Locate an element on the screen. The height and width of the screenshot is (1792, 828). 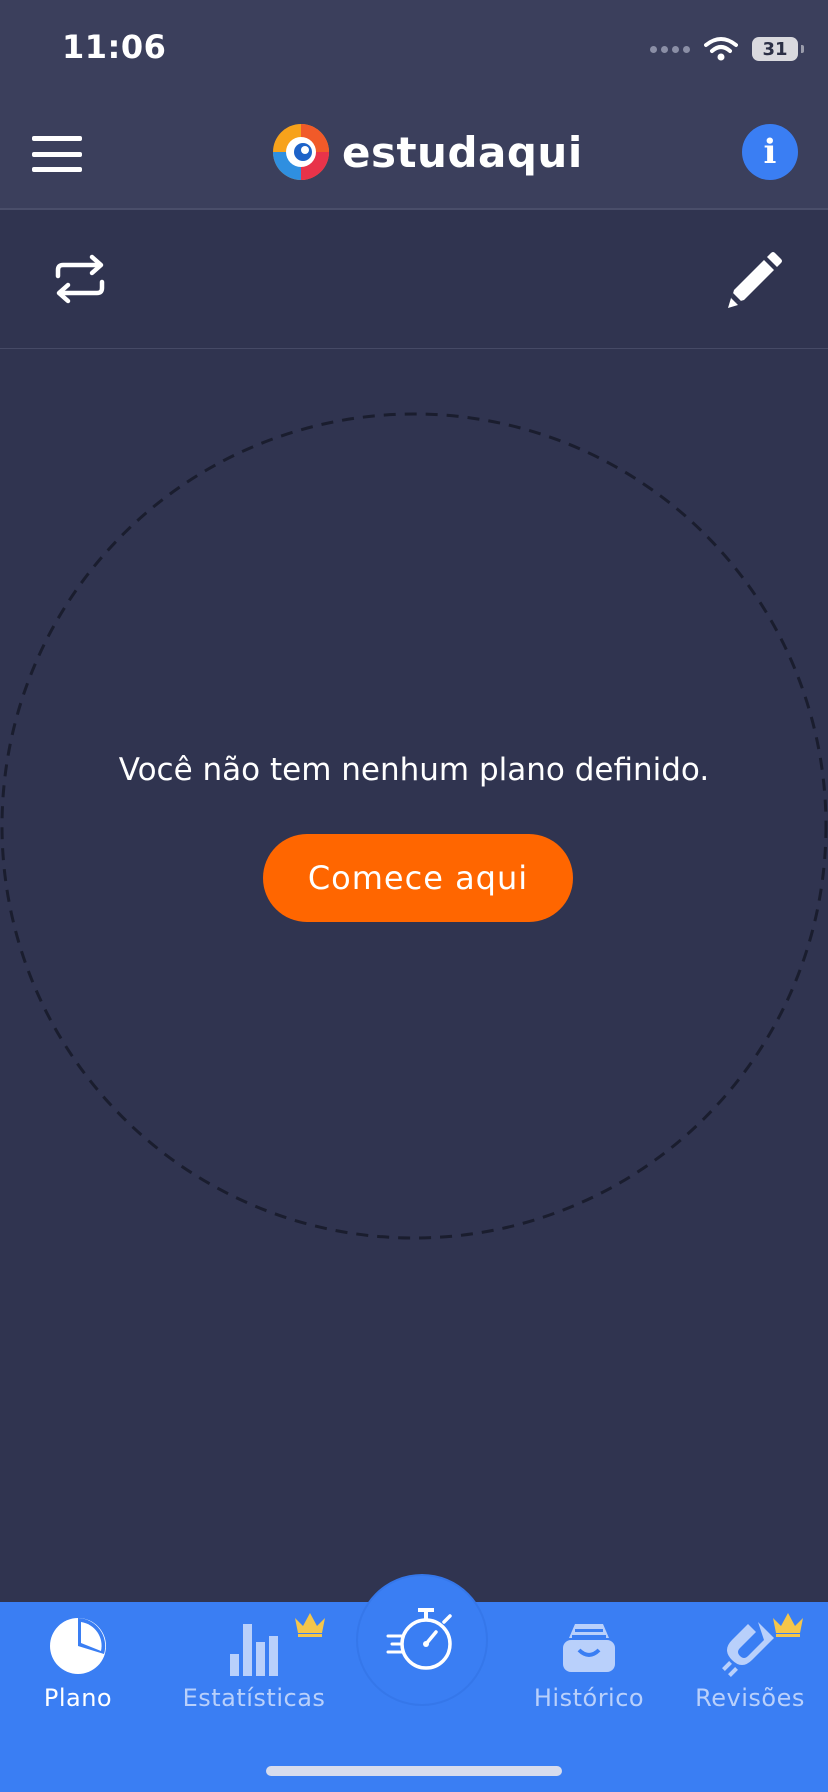
brand: estudaqui is located at coordinates (427, 152).